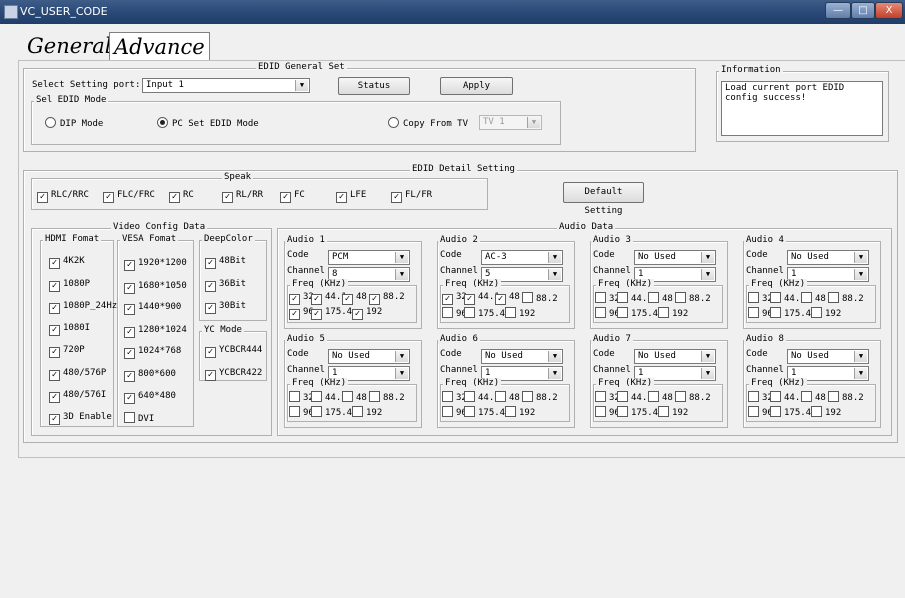 This screenshot has height=598, width=905. I want to click on vesa-format-checkbox: ✓ 1024*768, so click(152, 352).